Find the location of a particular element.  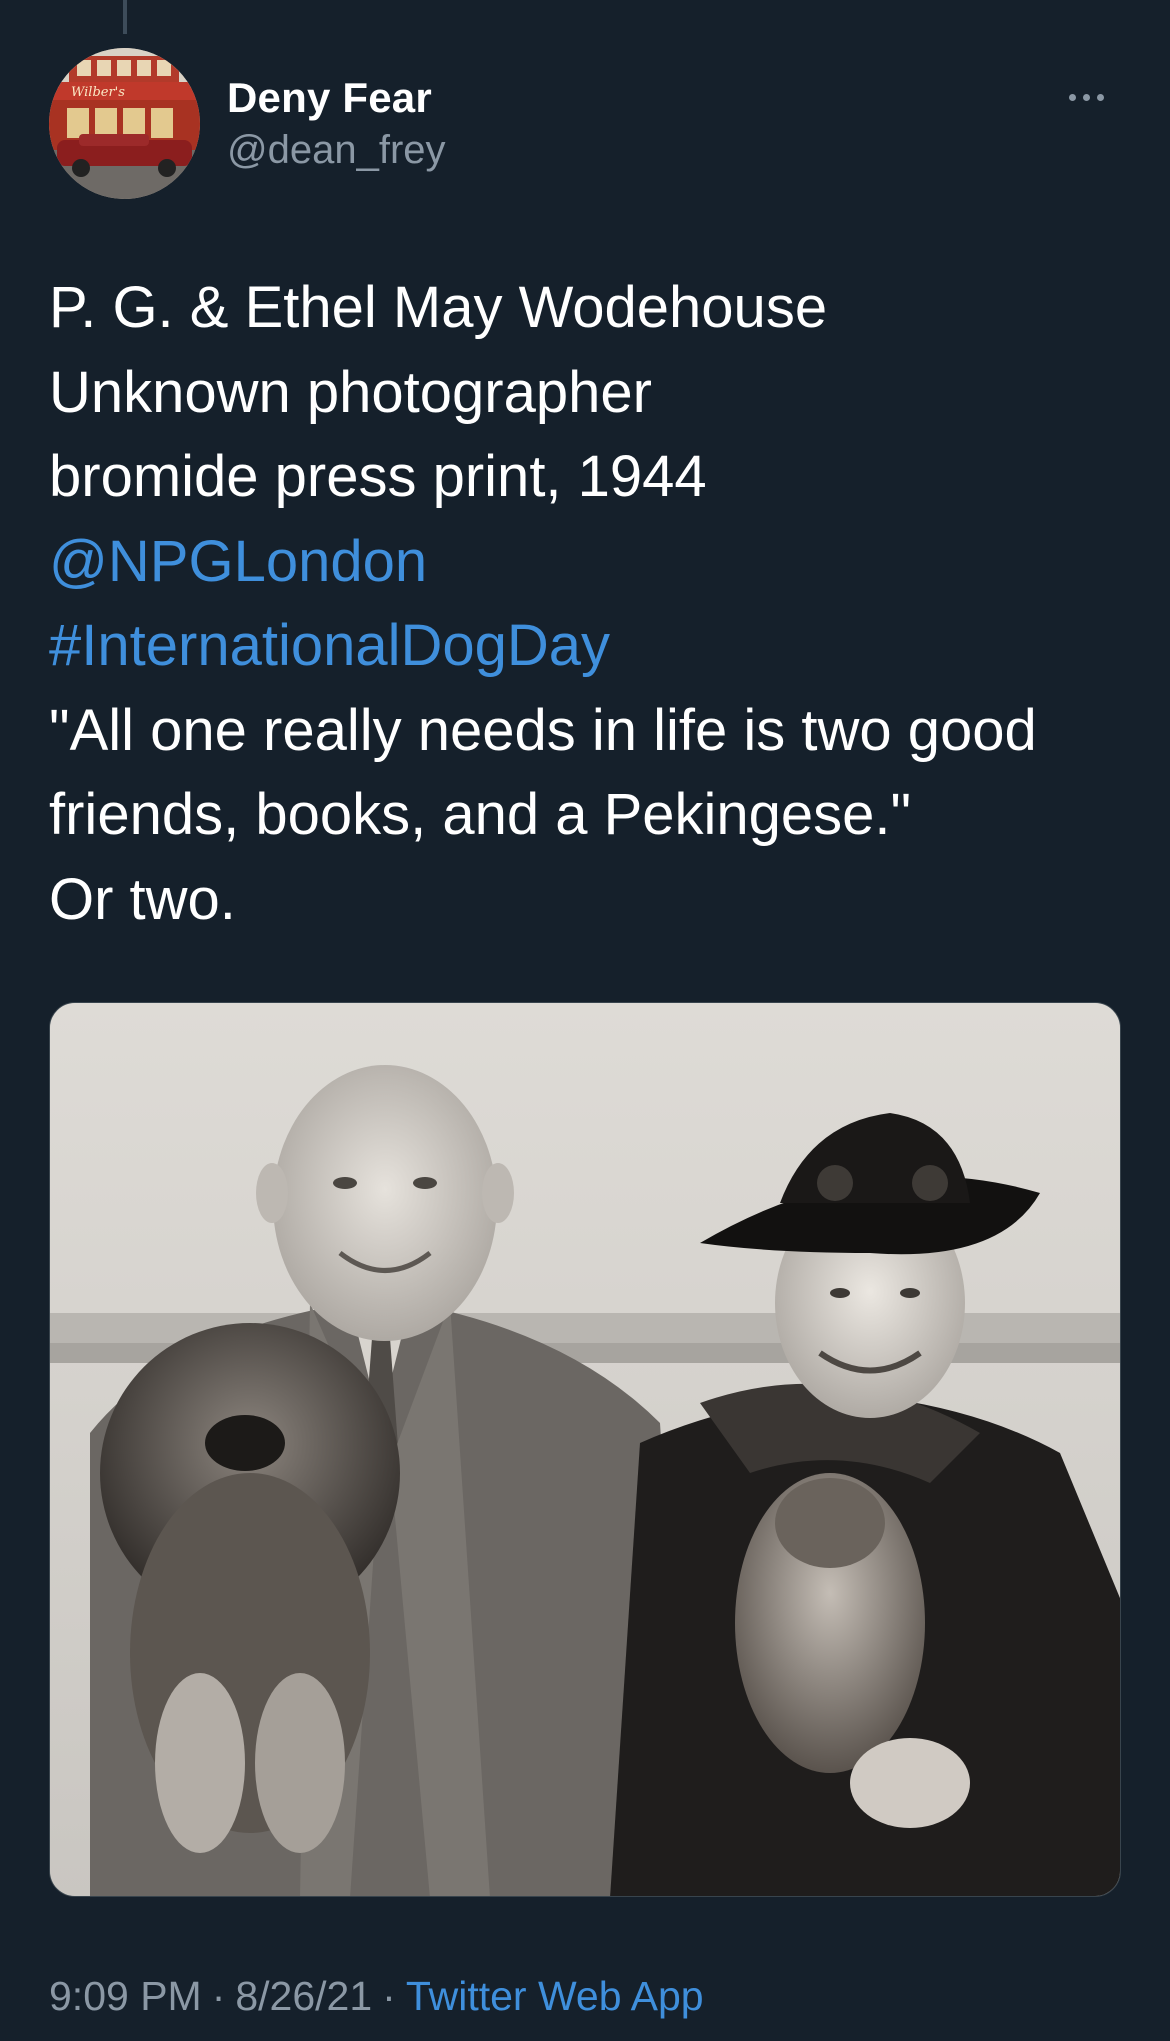

avatar: Wilber's is located at coordinates (124, 123).